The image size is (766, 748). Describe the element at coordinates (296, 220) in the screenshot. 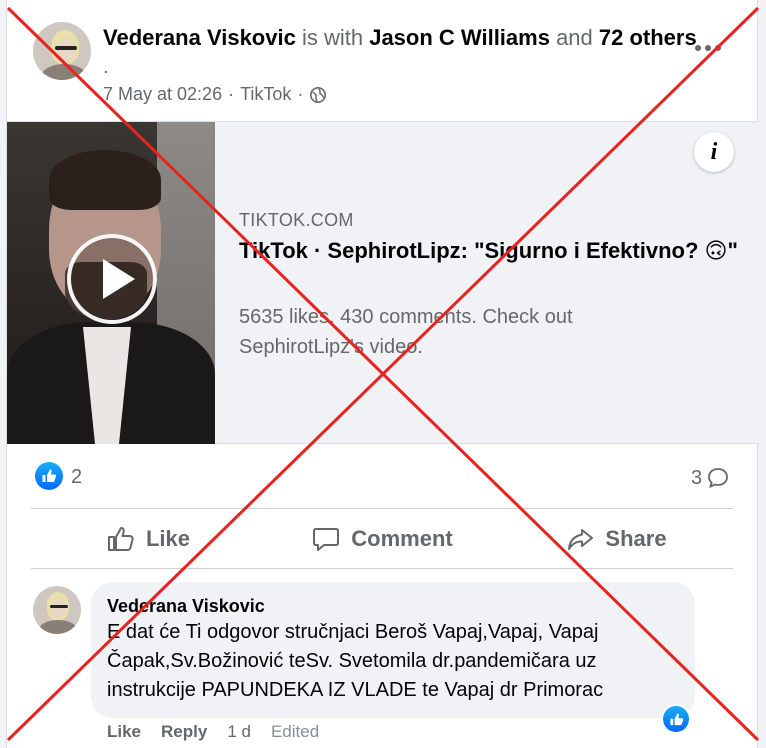

I see `link-domain: TIKTOK.COM` at that location.